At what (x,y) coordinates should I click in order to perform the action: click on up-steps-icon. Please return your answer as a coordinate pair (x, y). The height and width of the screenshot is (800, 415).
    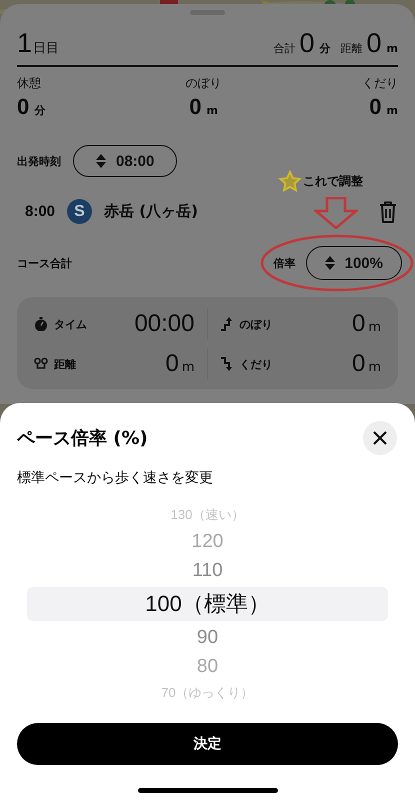
    Looking at the image, I should click on (227, 324).